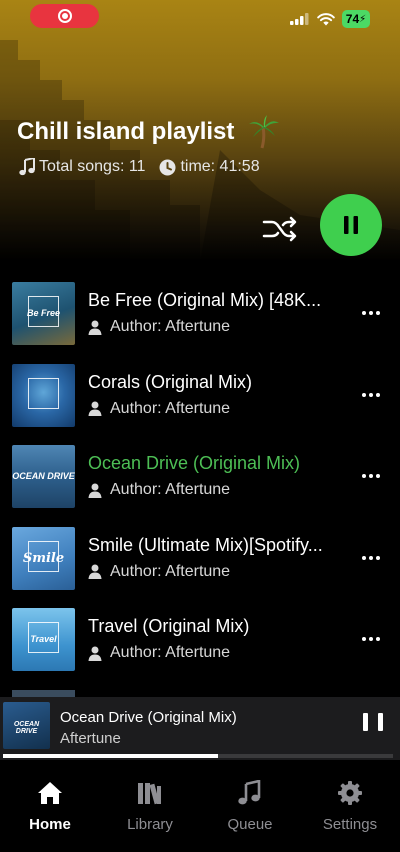 The image size is (400, 852). What do you see at coordinates (50, 807) in the screenshot?
I see `tab-home: Home` at bounding box center [50, 807].